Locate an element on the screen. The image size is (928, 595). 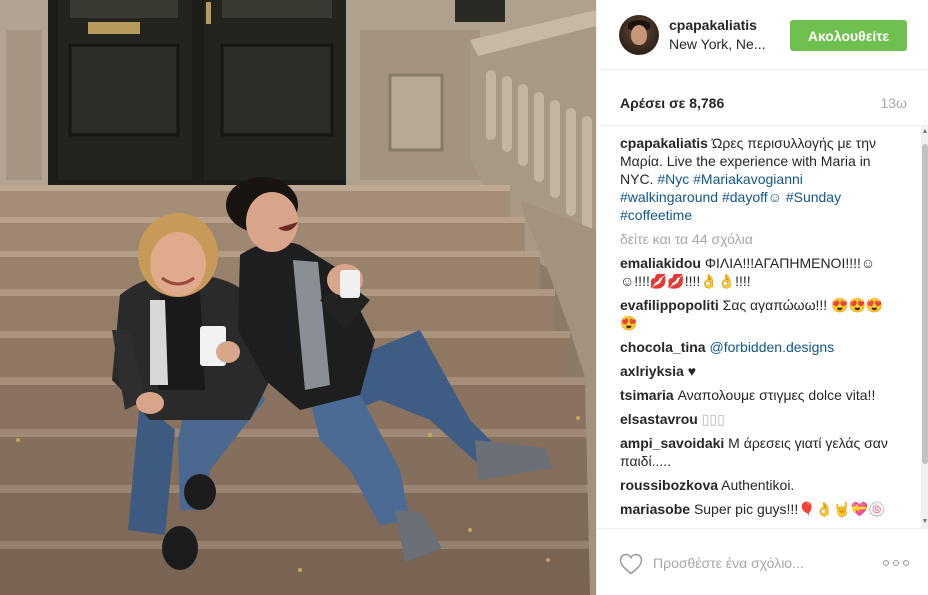
caption-username: cpapakaliatis is located at coordinates (664, 143).